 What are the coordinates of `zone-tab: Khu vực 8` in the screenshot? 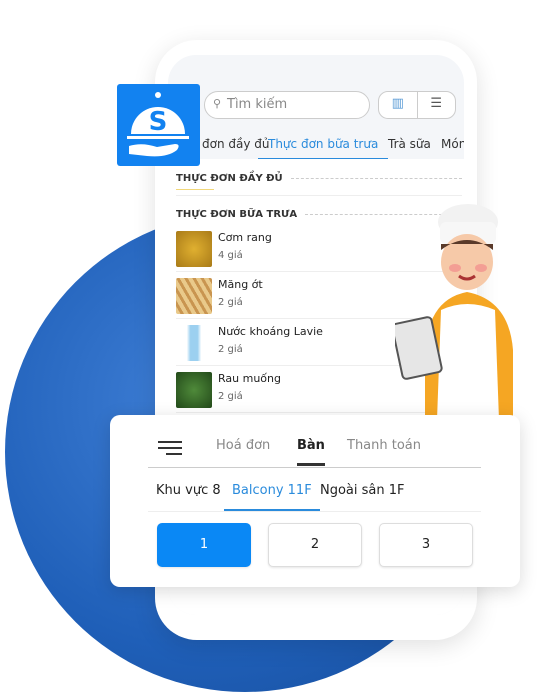 It's located at (188, 490).